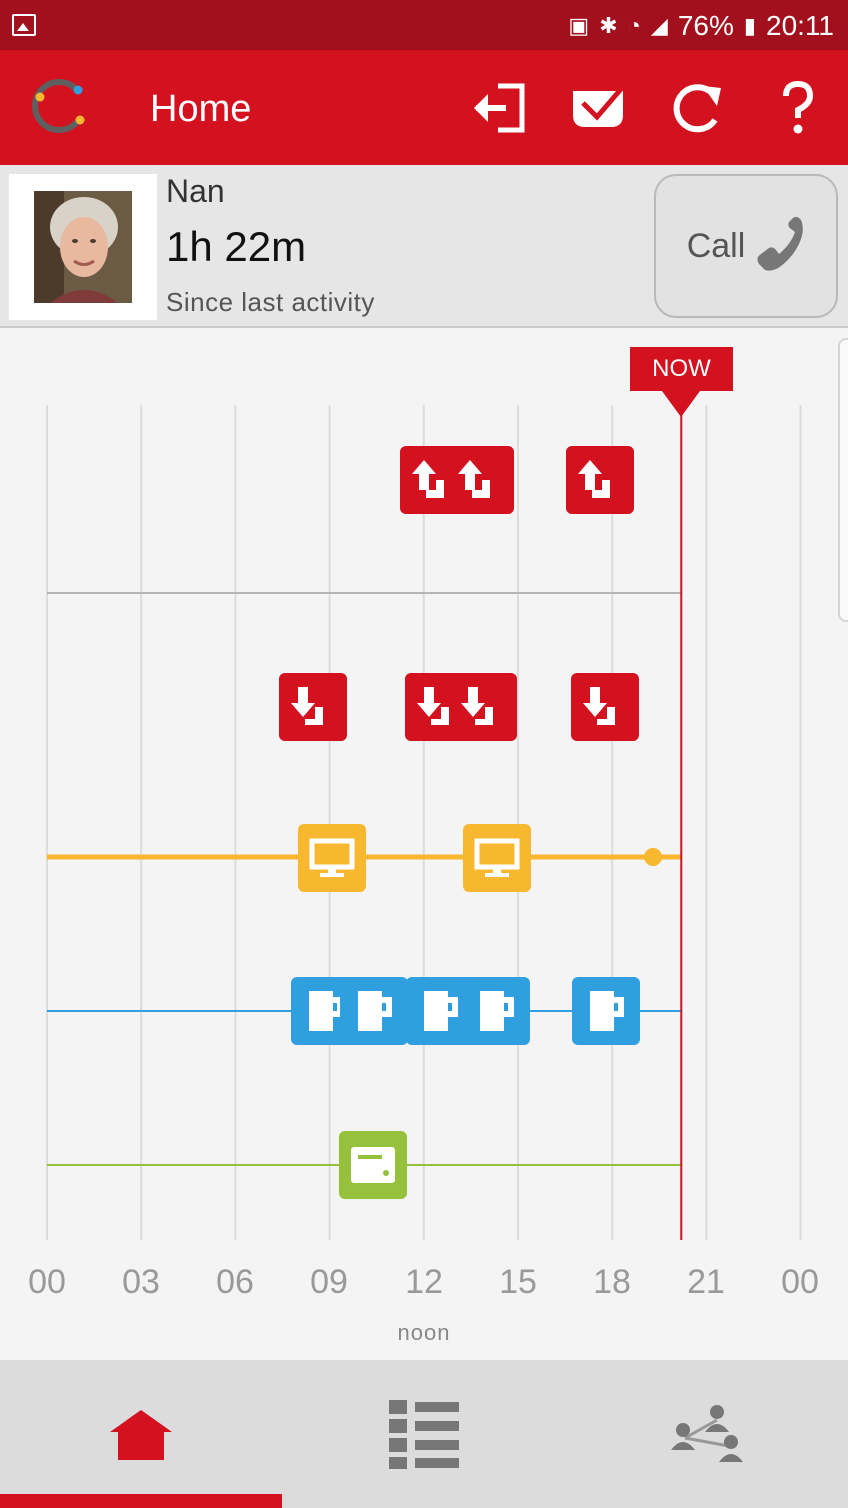  I want to click on battery-saver-icon: ▣, so click(579, 25).